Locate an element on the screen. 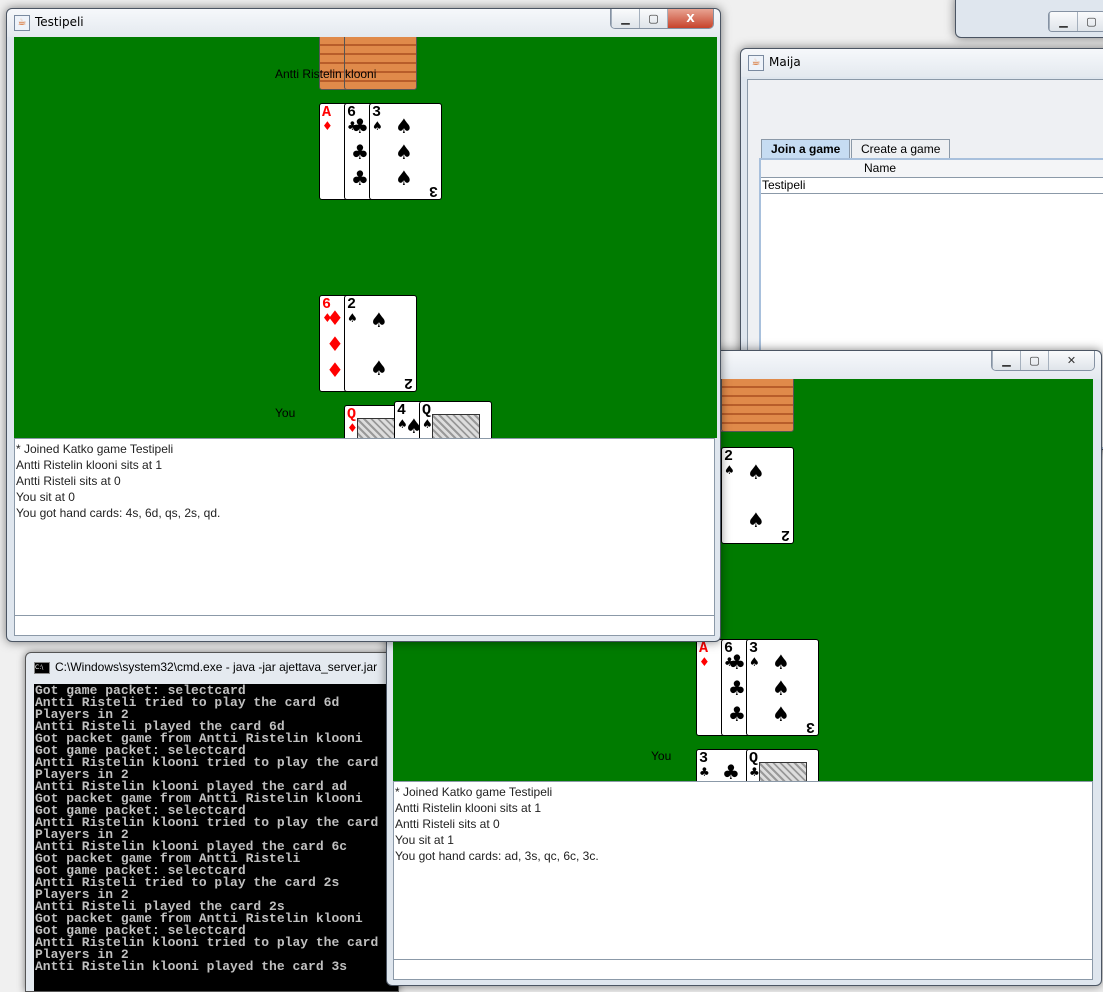 This screenshot has height=992, width=1103. lobby-titlebar: ☕ Maija is located at coordinates (922, 63).